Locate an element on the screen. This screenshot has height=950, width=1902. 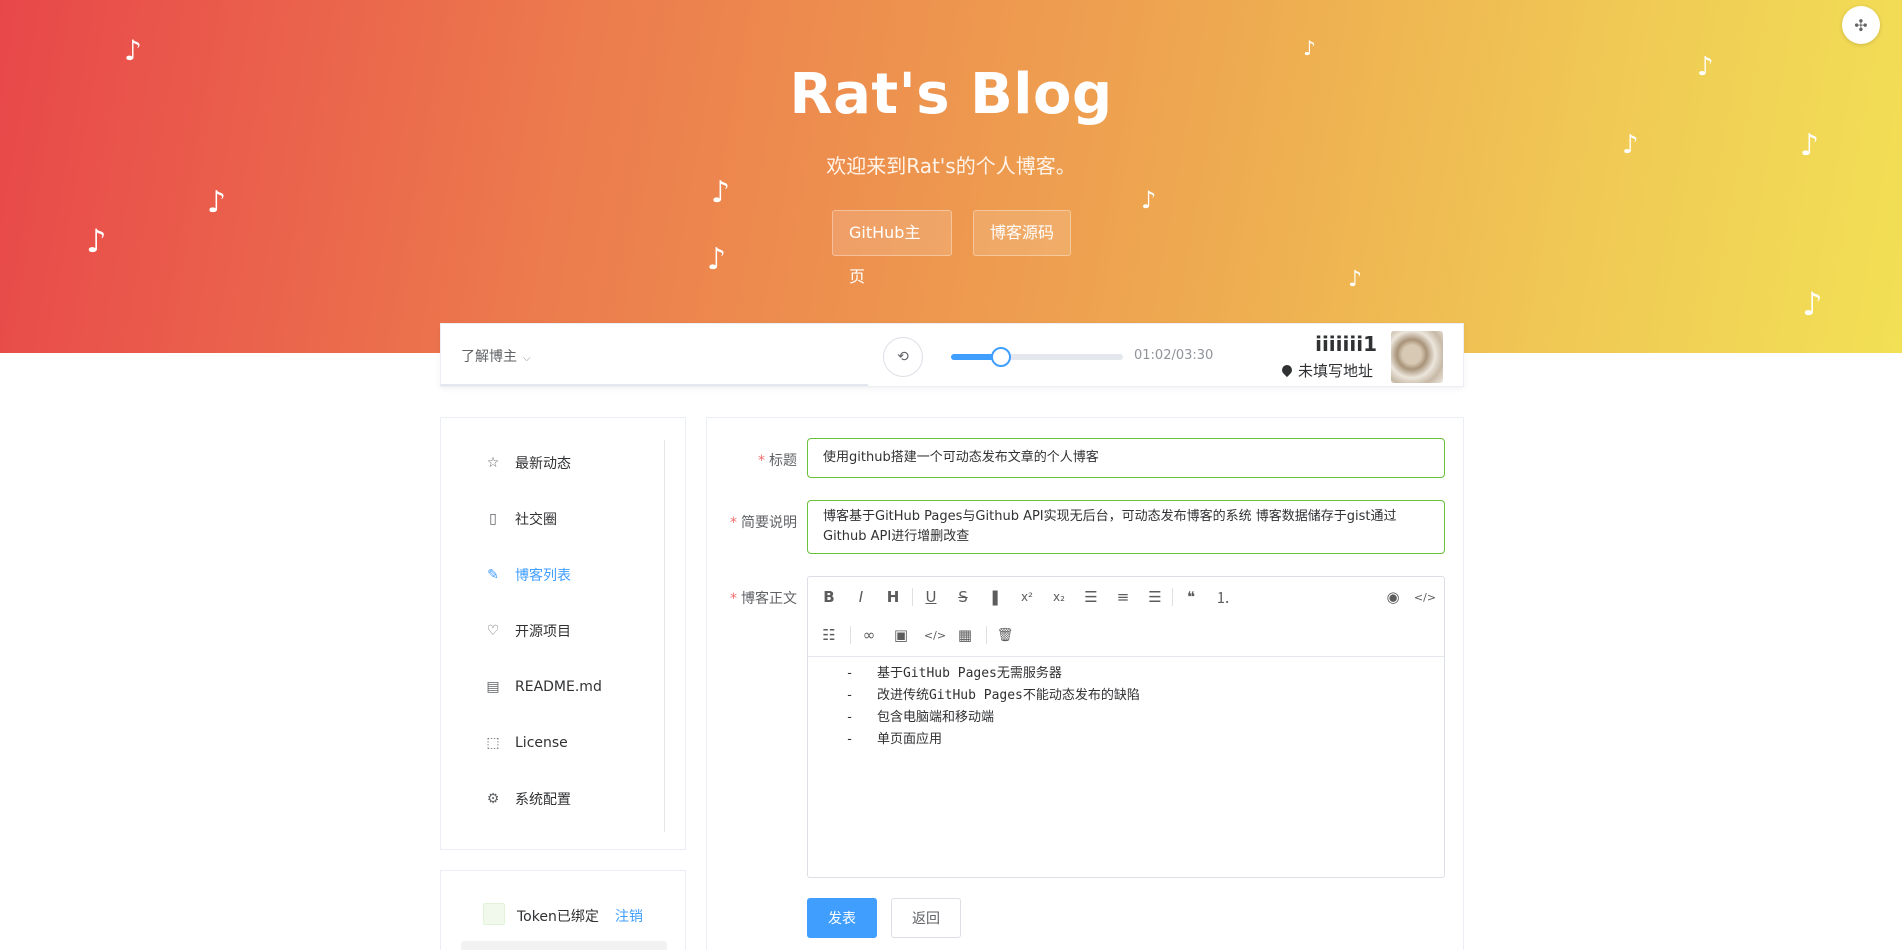
sidebar-item-label: 社交圈 is located at coordinates (536, 520).